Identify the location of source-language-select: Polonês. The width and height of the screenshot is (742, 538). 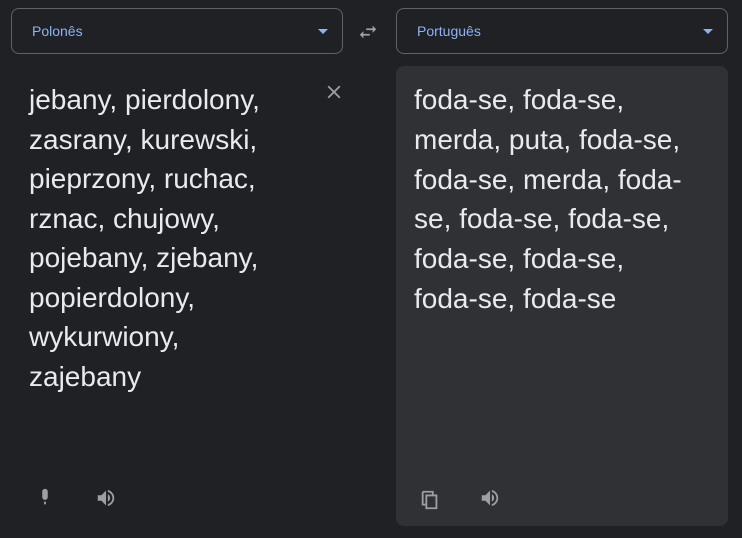
(177, 31).